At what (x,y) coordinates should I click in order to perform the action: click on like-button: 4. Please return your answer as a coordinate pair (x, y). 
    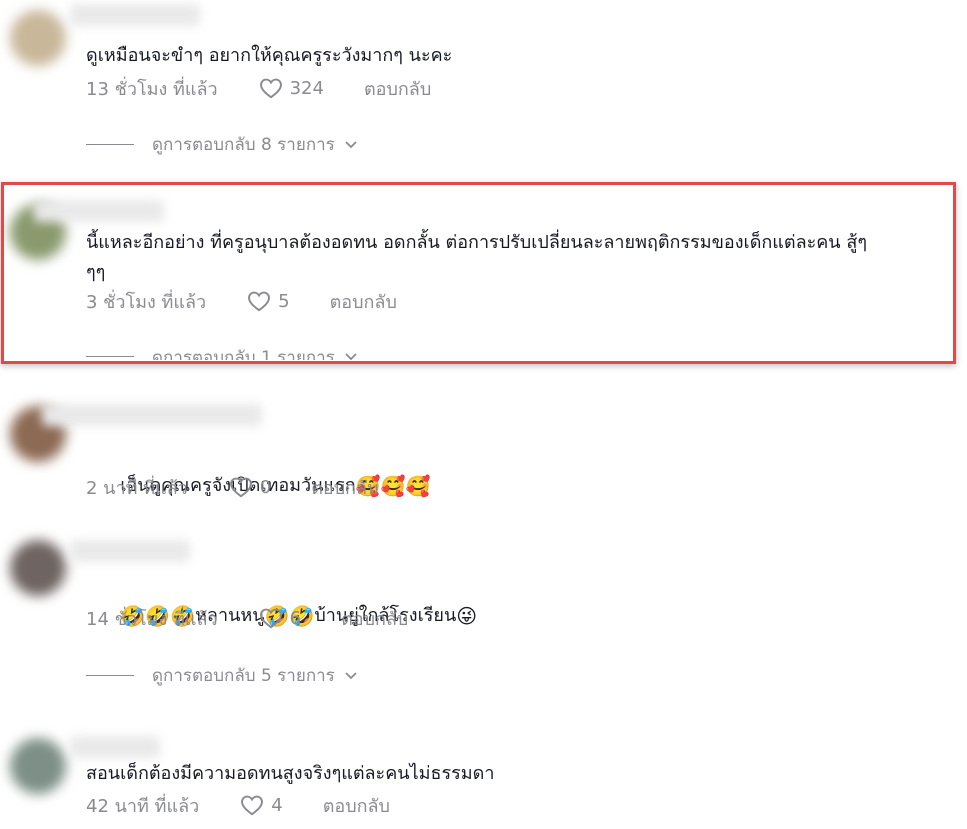
    Looking at the image, I should click on (261, 805).